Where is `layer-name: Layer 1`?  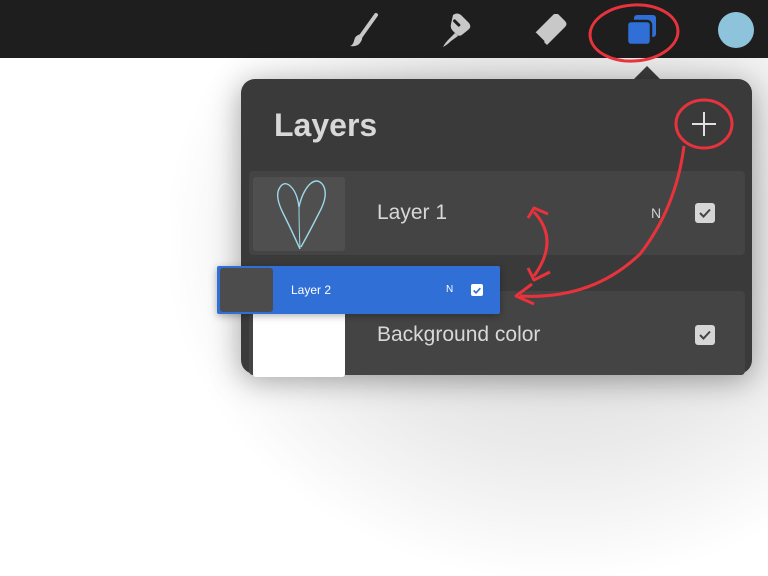 layer-name: Layer 1 is located at coordinates (412, 212).